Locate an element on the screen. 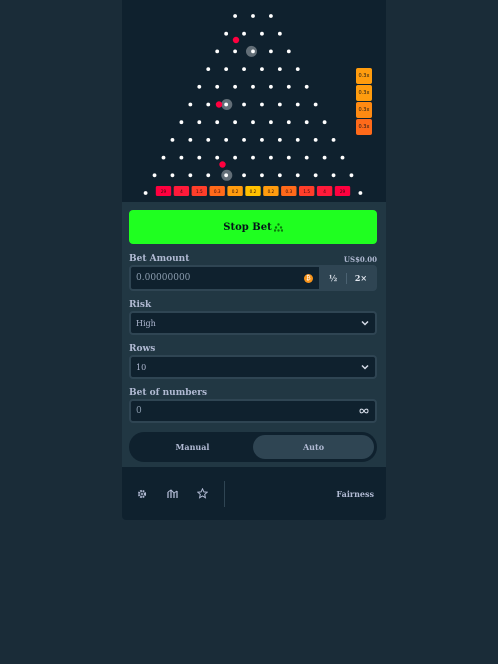 The image size is (498, 664). bet-amount-input: 0.00000000 ₿ is located at coordinates (225, 278).